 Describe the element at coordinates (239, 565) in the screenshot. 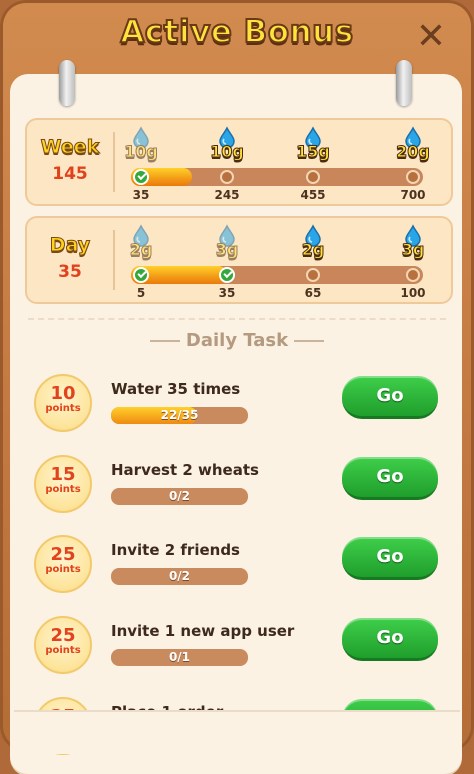

I see `task-row: 25 points Invite 2 friends 0/2 Go` at that location.